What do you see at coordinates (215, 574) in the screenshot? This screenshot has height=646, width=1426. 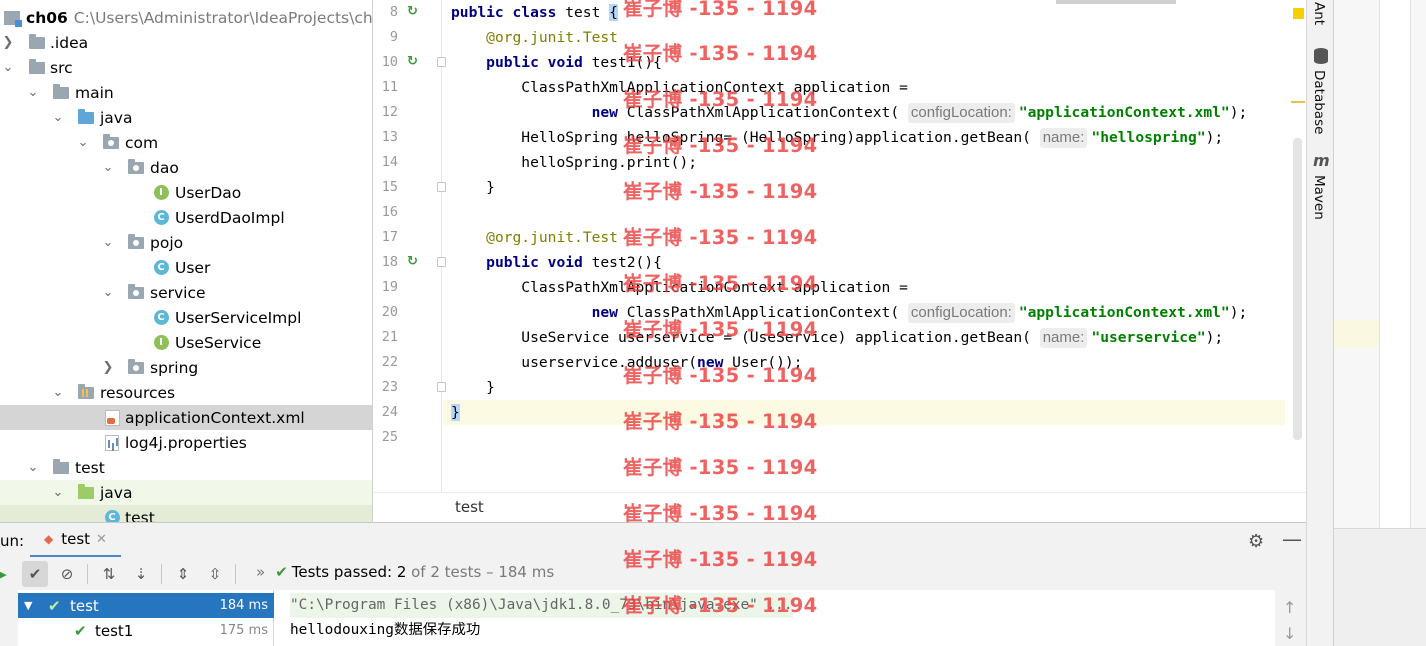 I see `collapse-all-icon: ⇳` at bounding box center [215, 574].